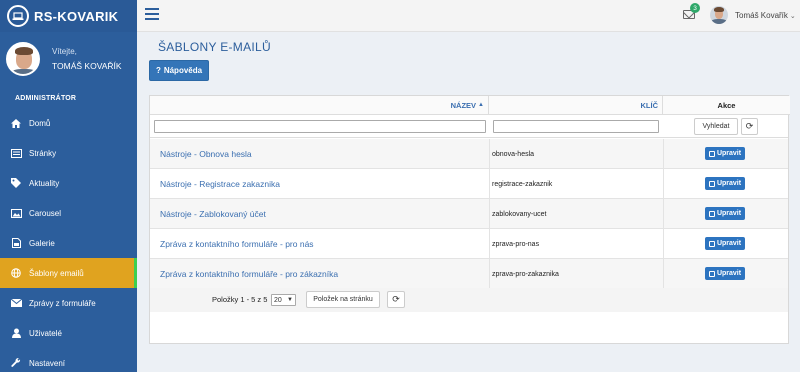  I want to click on page-size-value: 20, so click(278, 300).